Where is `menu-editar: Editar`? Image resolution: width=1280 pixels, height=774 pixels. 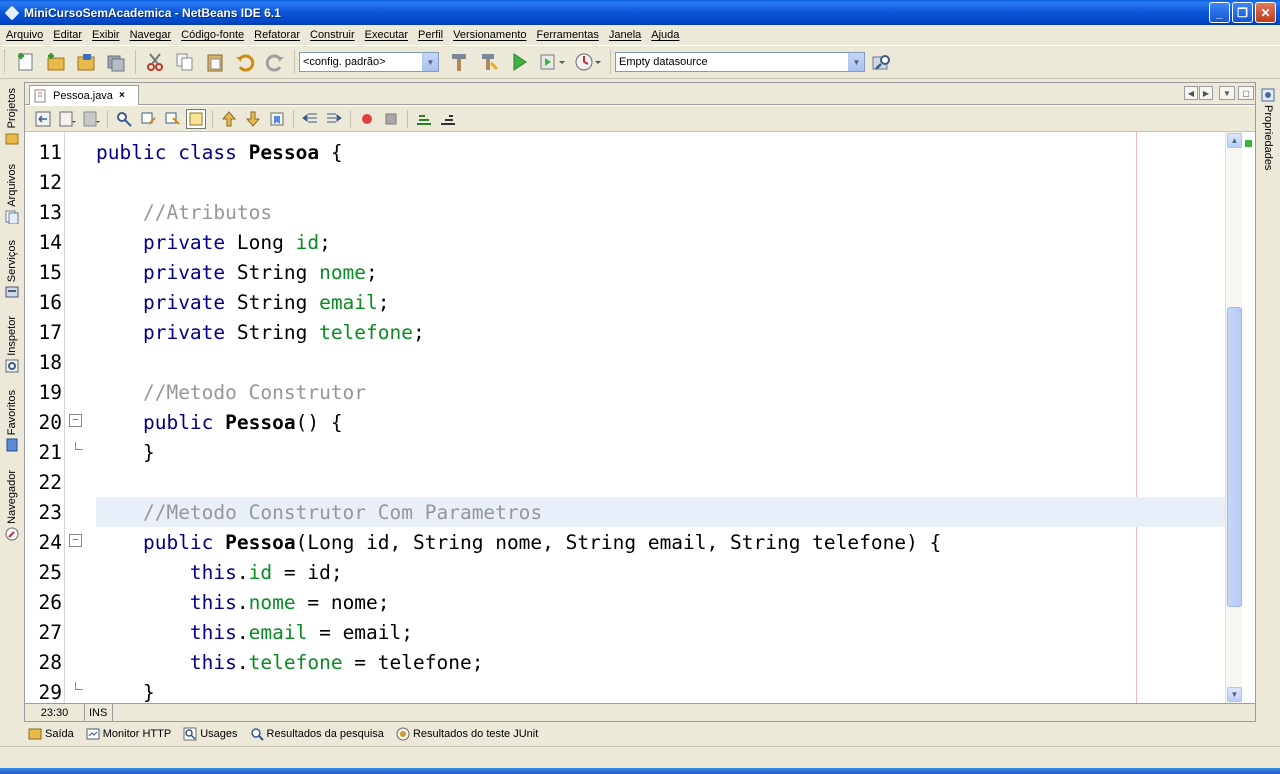
menu-editar: Editar is located at coordinates (67, 35).